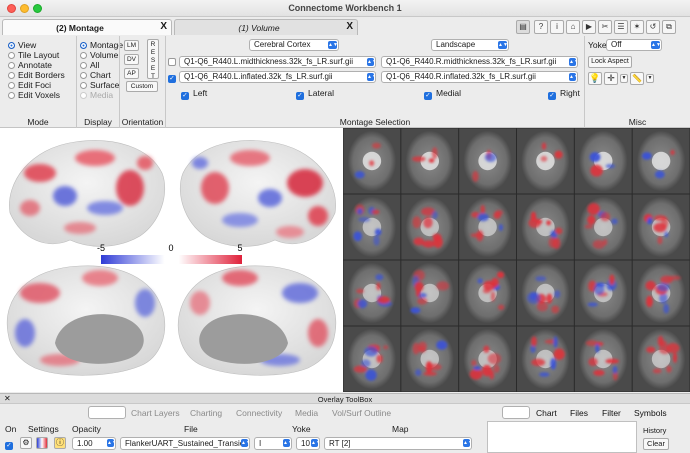 Image resolution: width=690 pixels, height=453 pixels. I want to click on right-medial-surface, so click(257, 320).